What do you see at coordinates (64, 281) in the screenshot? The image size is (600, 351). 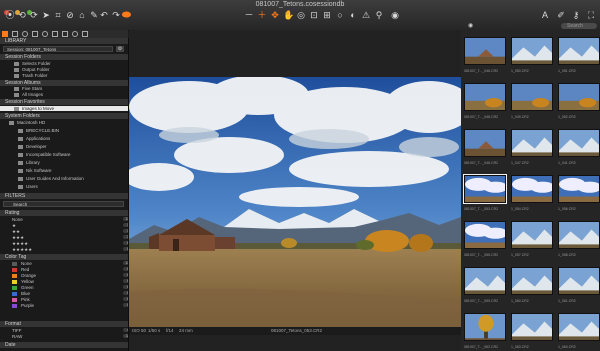 I see `list-item: Yellow 0` at bounding box center [64, 281].